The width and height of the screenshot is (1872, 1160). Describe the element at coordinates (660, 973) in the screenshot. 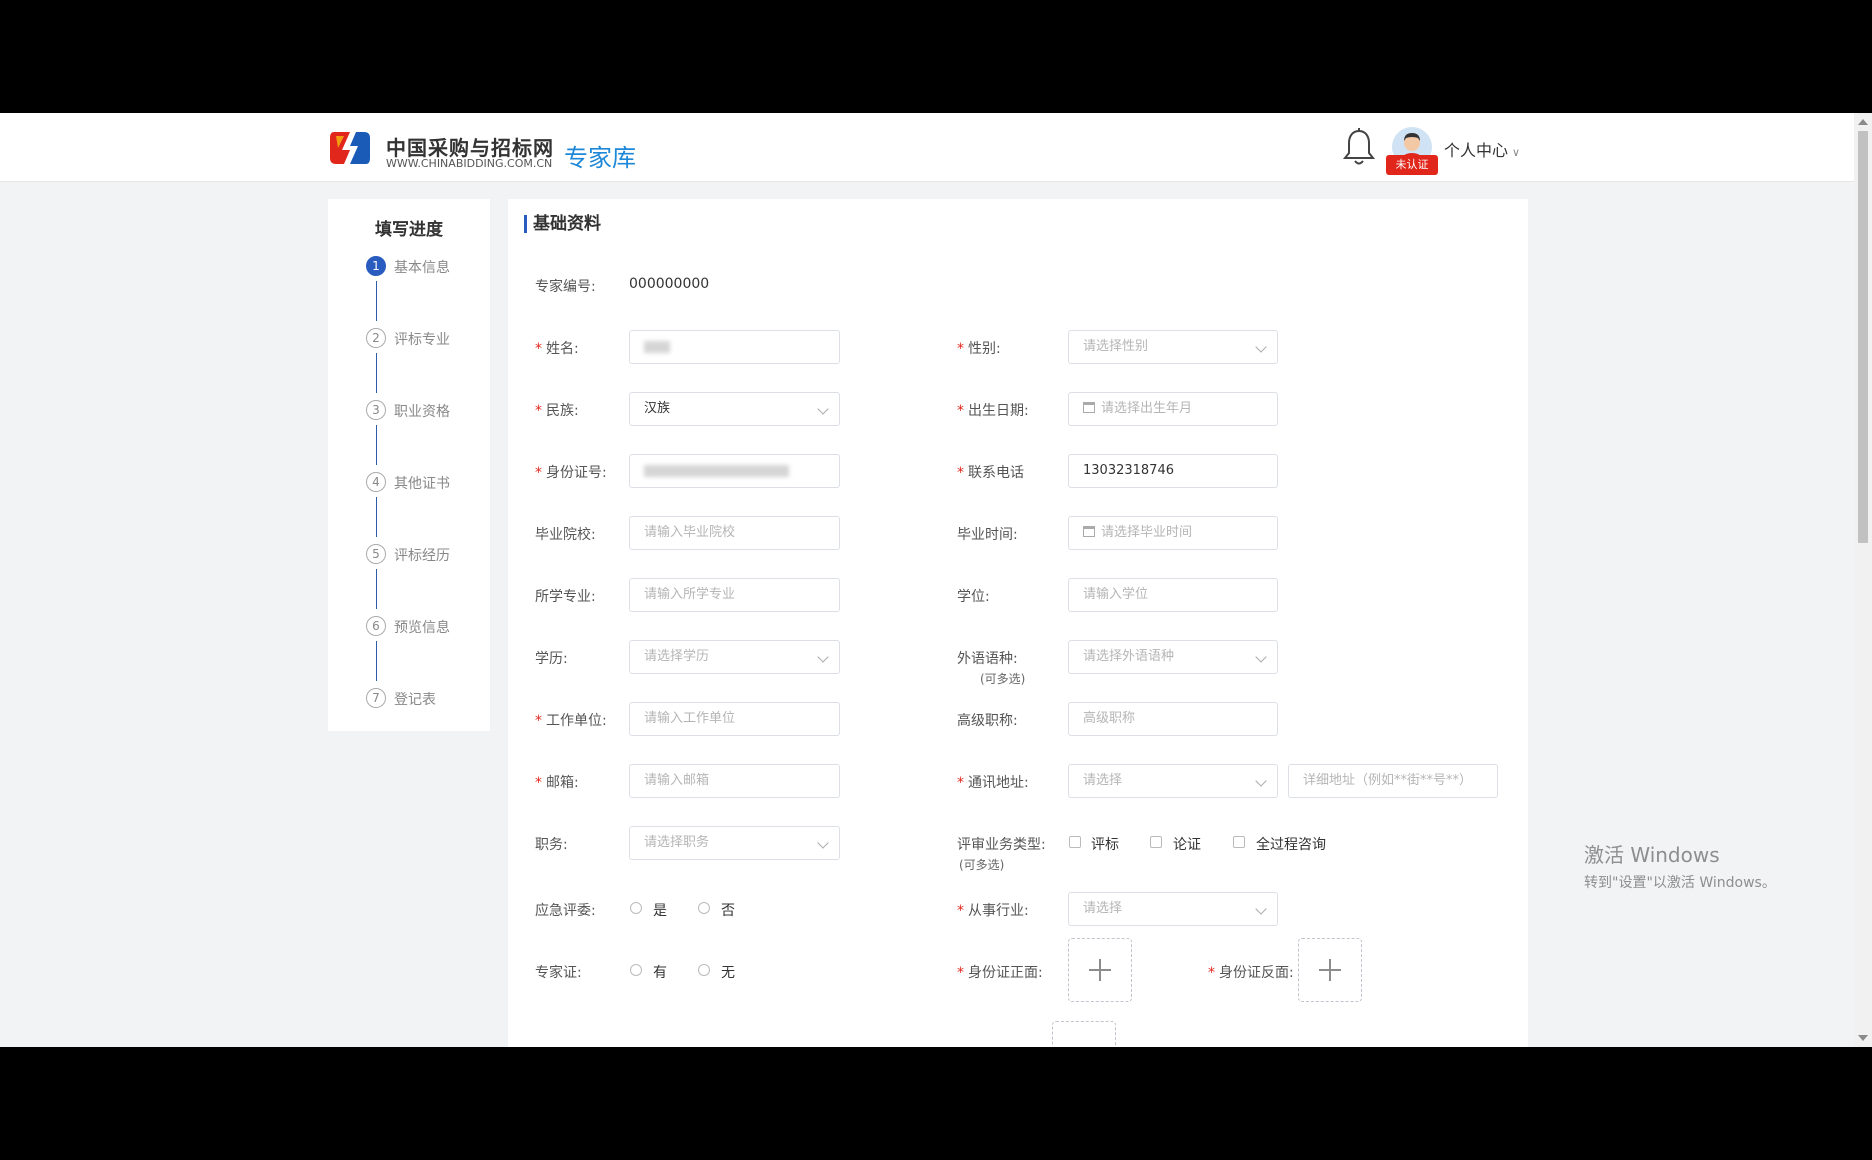

I see `expert-cert-option: 有` at that location.